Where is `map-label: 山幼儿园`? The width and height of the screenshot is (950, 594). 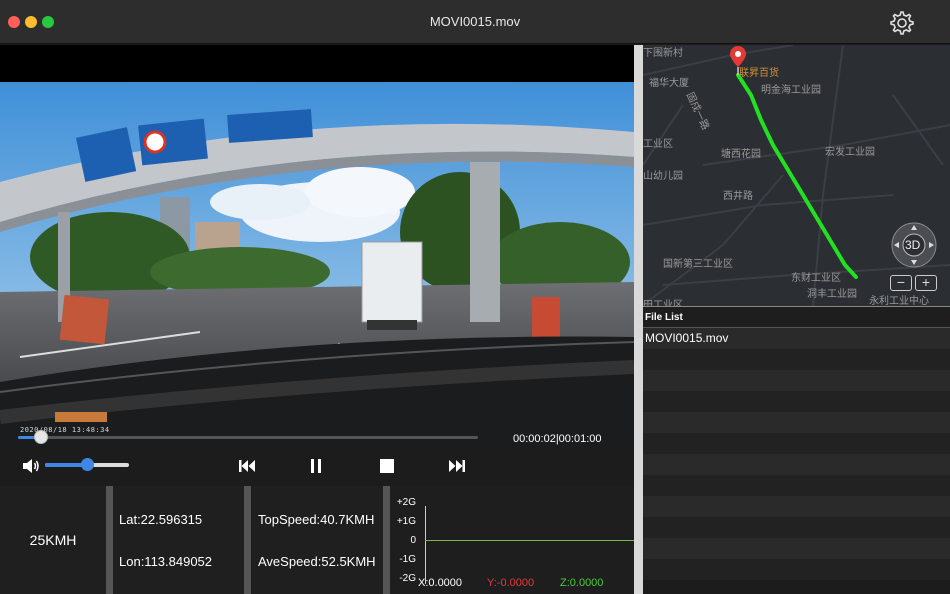
map-label: 山幼儿园 is located at coordinates (663, 176).